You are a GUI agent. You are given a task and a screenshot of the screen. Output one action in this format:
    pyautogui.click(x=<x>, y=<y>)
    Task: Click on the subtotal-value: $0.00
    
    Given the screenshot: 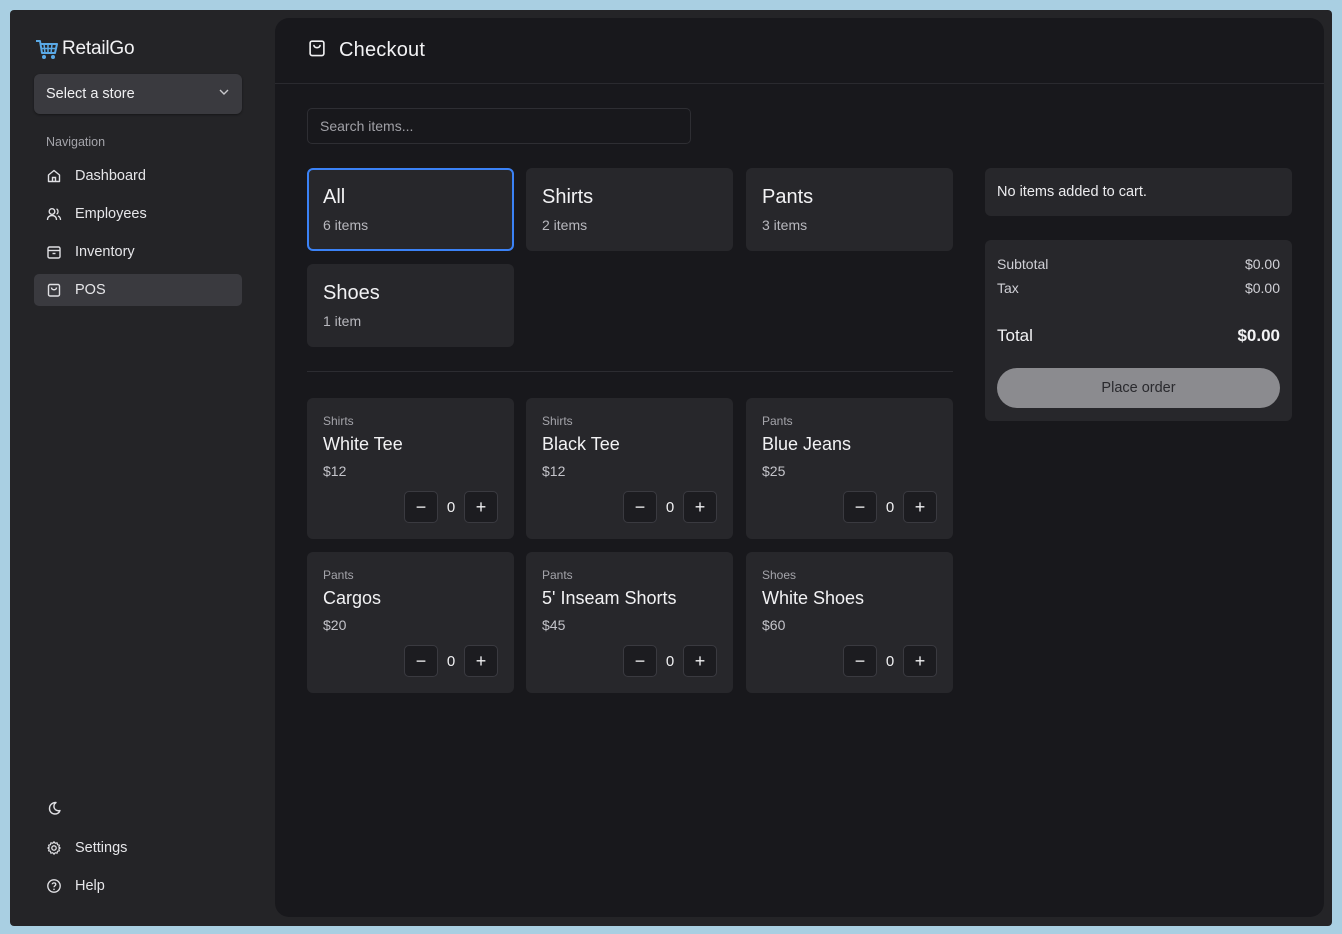 What is the action you would take?
    pyautogui.click(x=1262, y=264)
    